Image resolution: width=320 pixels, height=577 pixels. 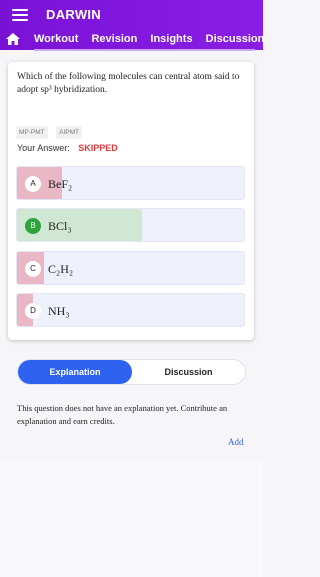 What do you see at coordinates (188, 372) in the screenshot?
I see `tab-discussion: Discussion` at bounding box center [188, 372].